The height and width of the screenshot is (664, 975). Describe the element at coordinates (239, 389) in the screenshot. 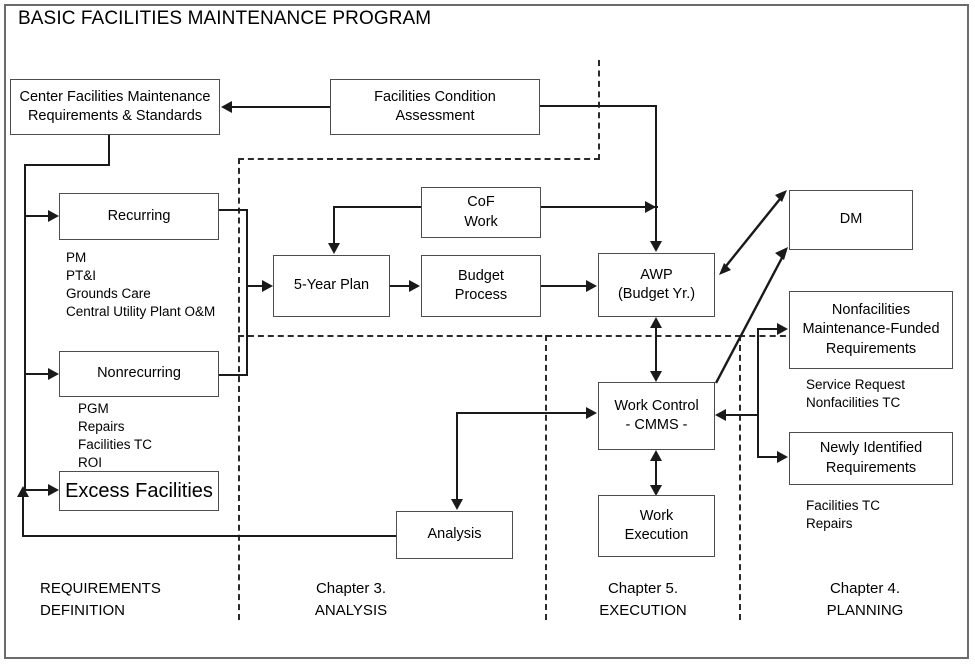

I see `phase-divider-requirements-analysis` at that location.